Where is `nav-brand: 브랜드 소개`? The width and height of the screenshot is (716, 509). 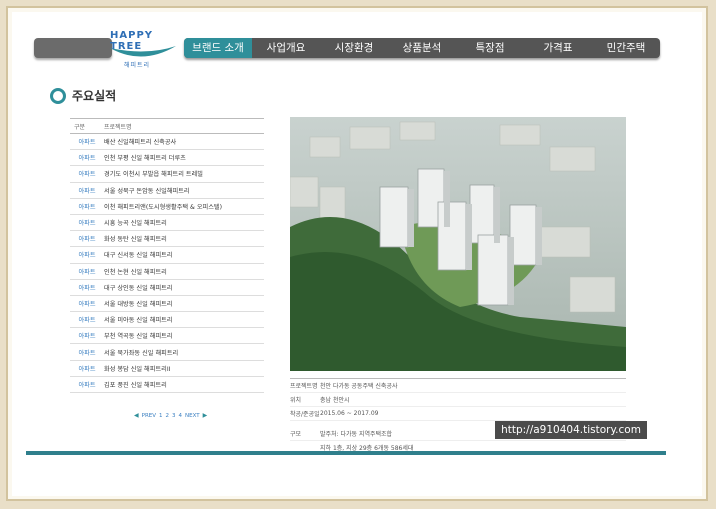 nav-brand: 브랜드 소개 is located at coordinates (218, 48).